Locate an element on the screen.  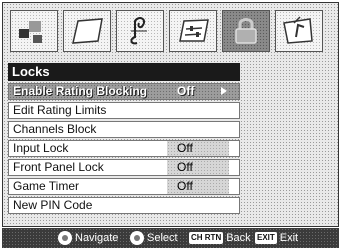
legend-navigate: Navigate is located at coordinates (88, 238).